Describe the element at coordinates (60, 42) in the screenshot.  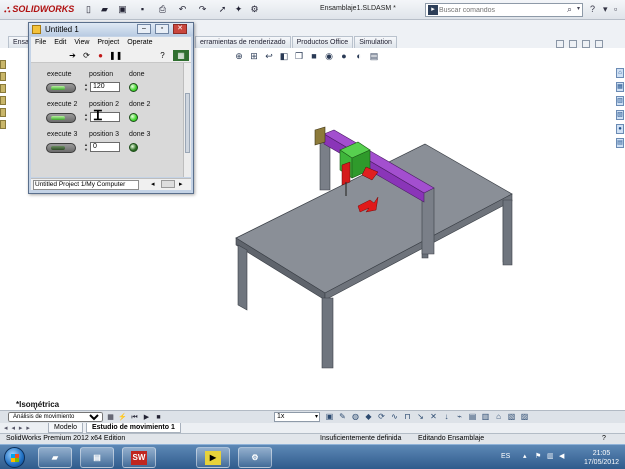
I see `menu-edit: Edit` at that location.